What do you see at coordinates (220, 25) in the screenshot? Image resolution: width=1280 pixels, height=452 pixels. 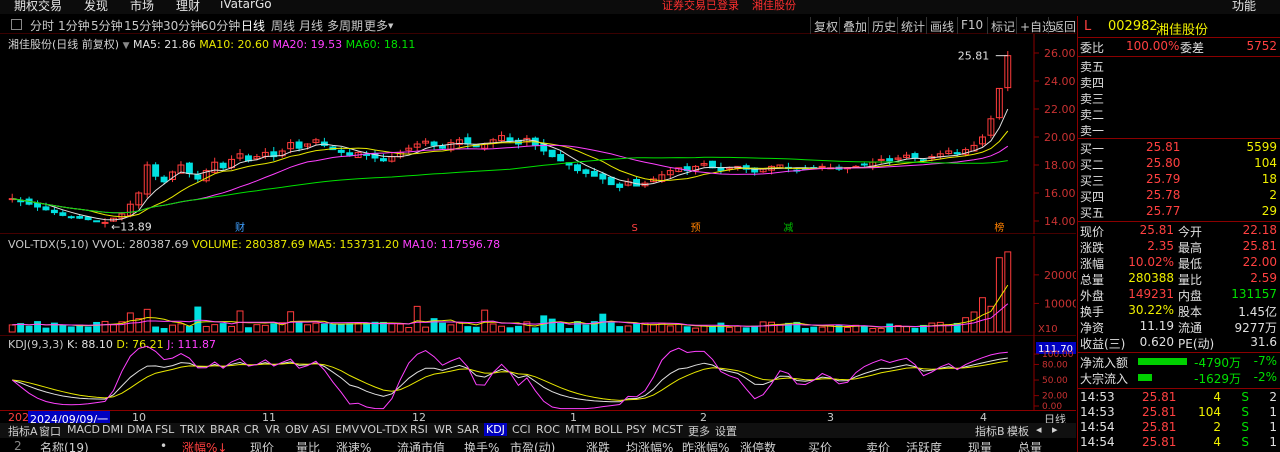 I see `period-tab: 60分钟` at bounding box center [220, 25].